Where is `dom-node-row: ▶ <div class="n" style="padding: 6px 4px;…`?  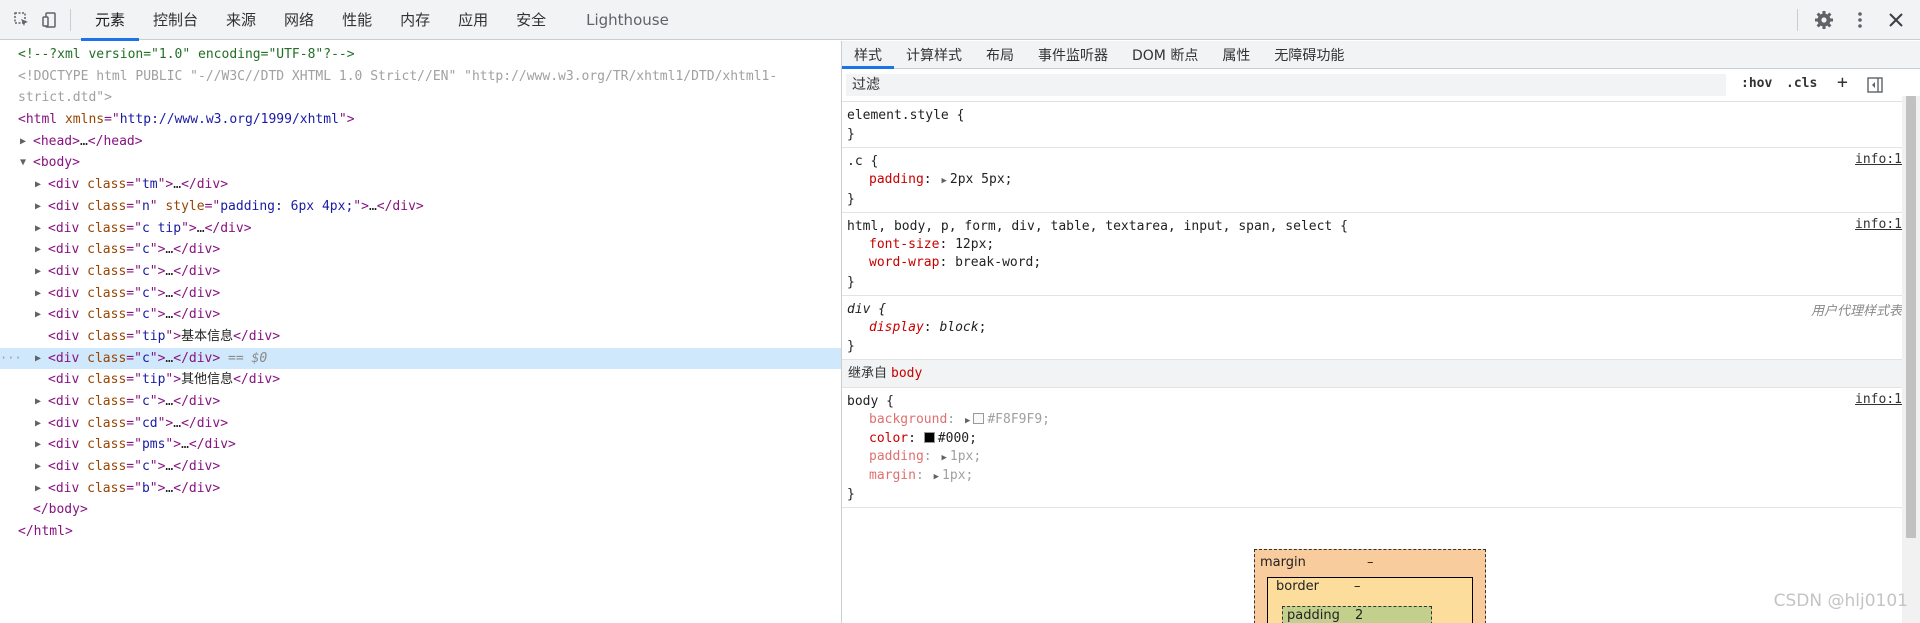 dom-node-row: ▶ <div class="n" style="padding: 6px 4px;… is located at coordinates (420, 207).